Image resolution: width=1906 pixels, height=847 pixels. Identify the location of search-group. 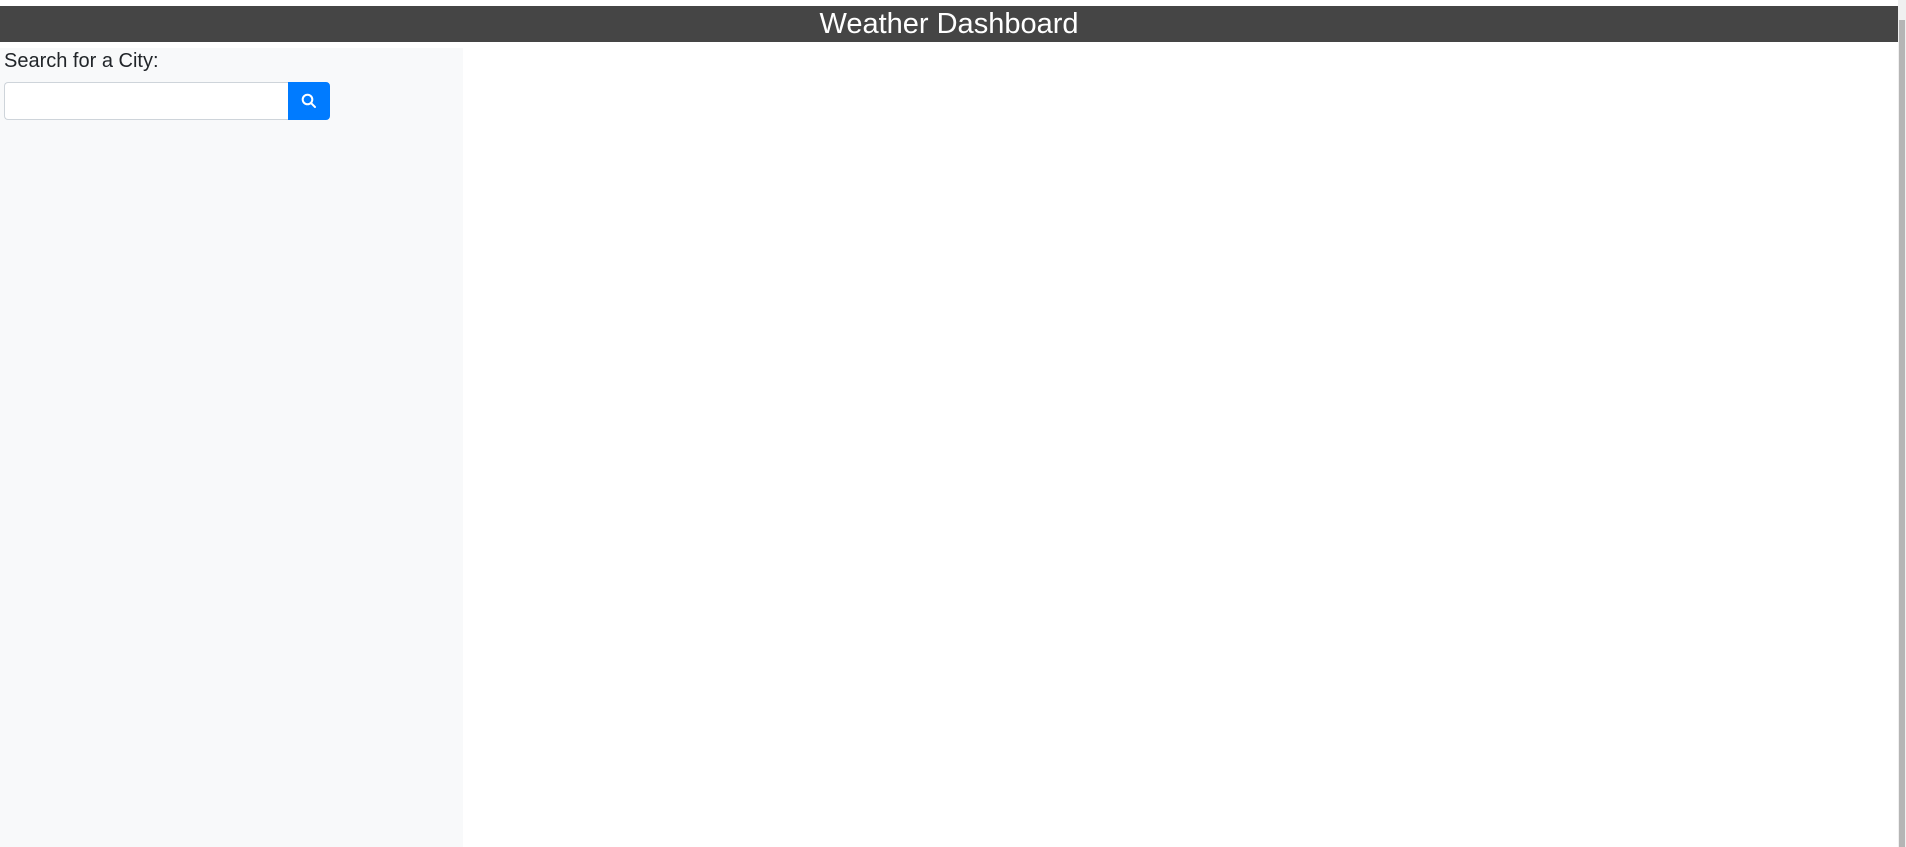
(167, 101).